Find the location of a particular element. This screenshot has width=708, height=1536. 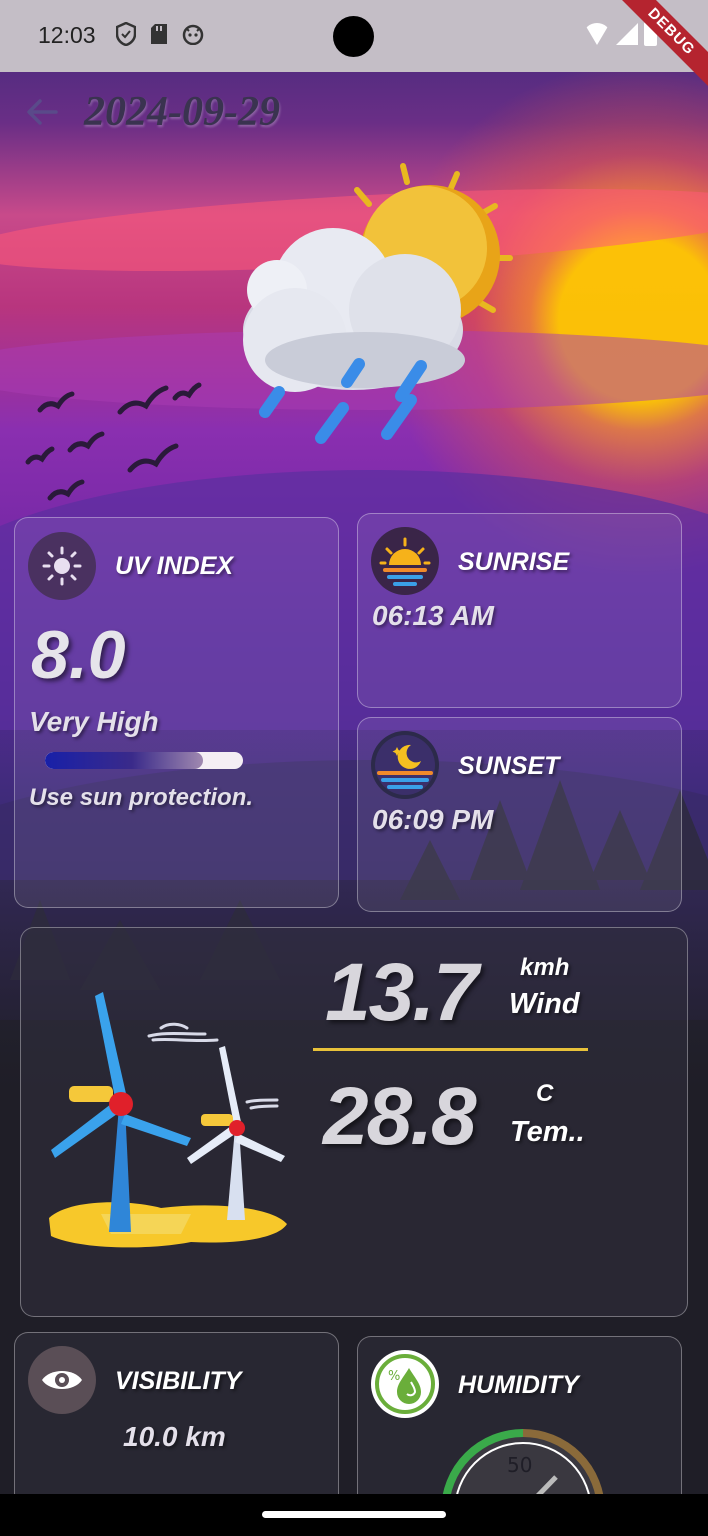

shield-icon is located at coordinates (126, 37).